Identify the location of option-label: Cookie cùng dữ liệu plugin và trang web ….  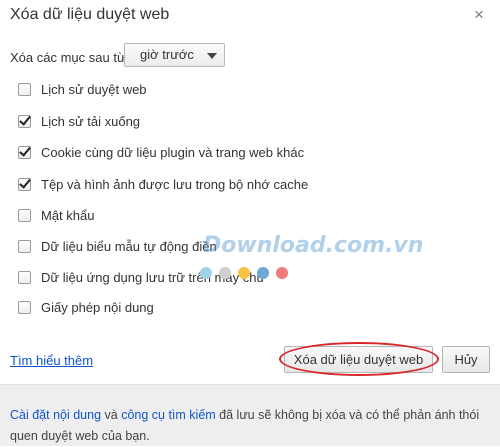
(173, 152).